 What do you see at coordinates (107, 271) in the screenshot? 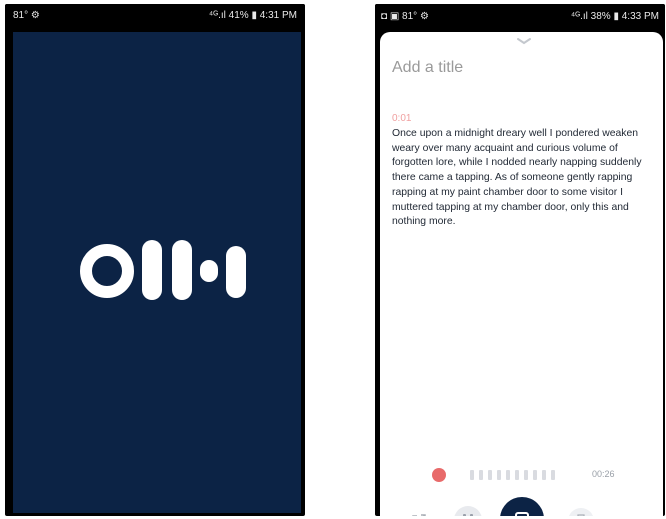
I see `logo-ring` at bounding box center [107, 271].